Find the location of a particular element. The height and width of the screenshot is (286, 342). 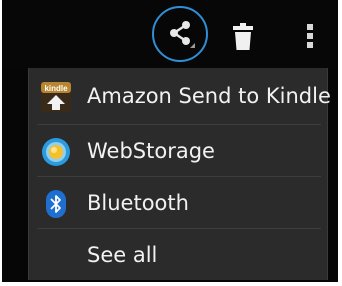

menu-item-label: Bluetooth is located at coordinates (138, 203).